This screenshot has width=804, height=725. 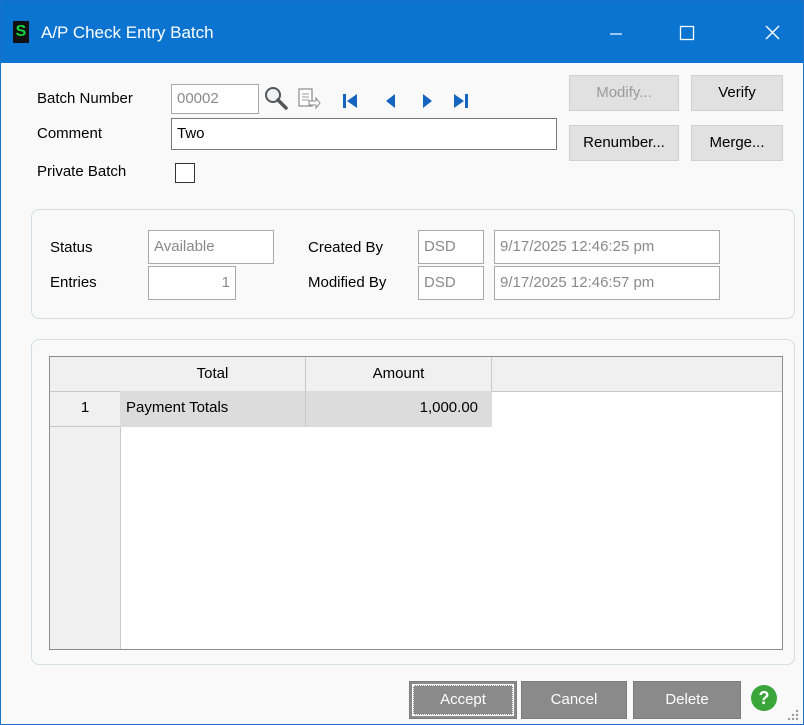 I want to click on modified-by-label: Modified By, so click(x=347, y=282).